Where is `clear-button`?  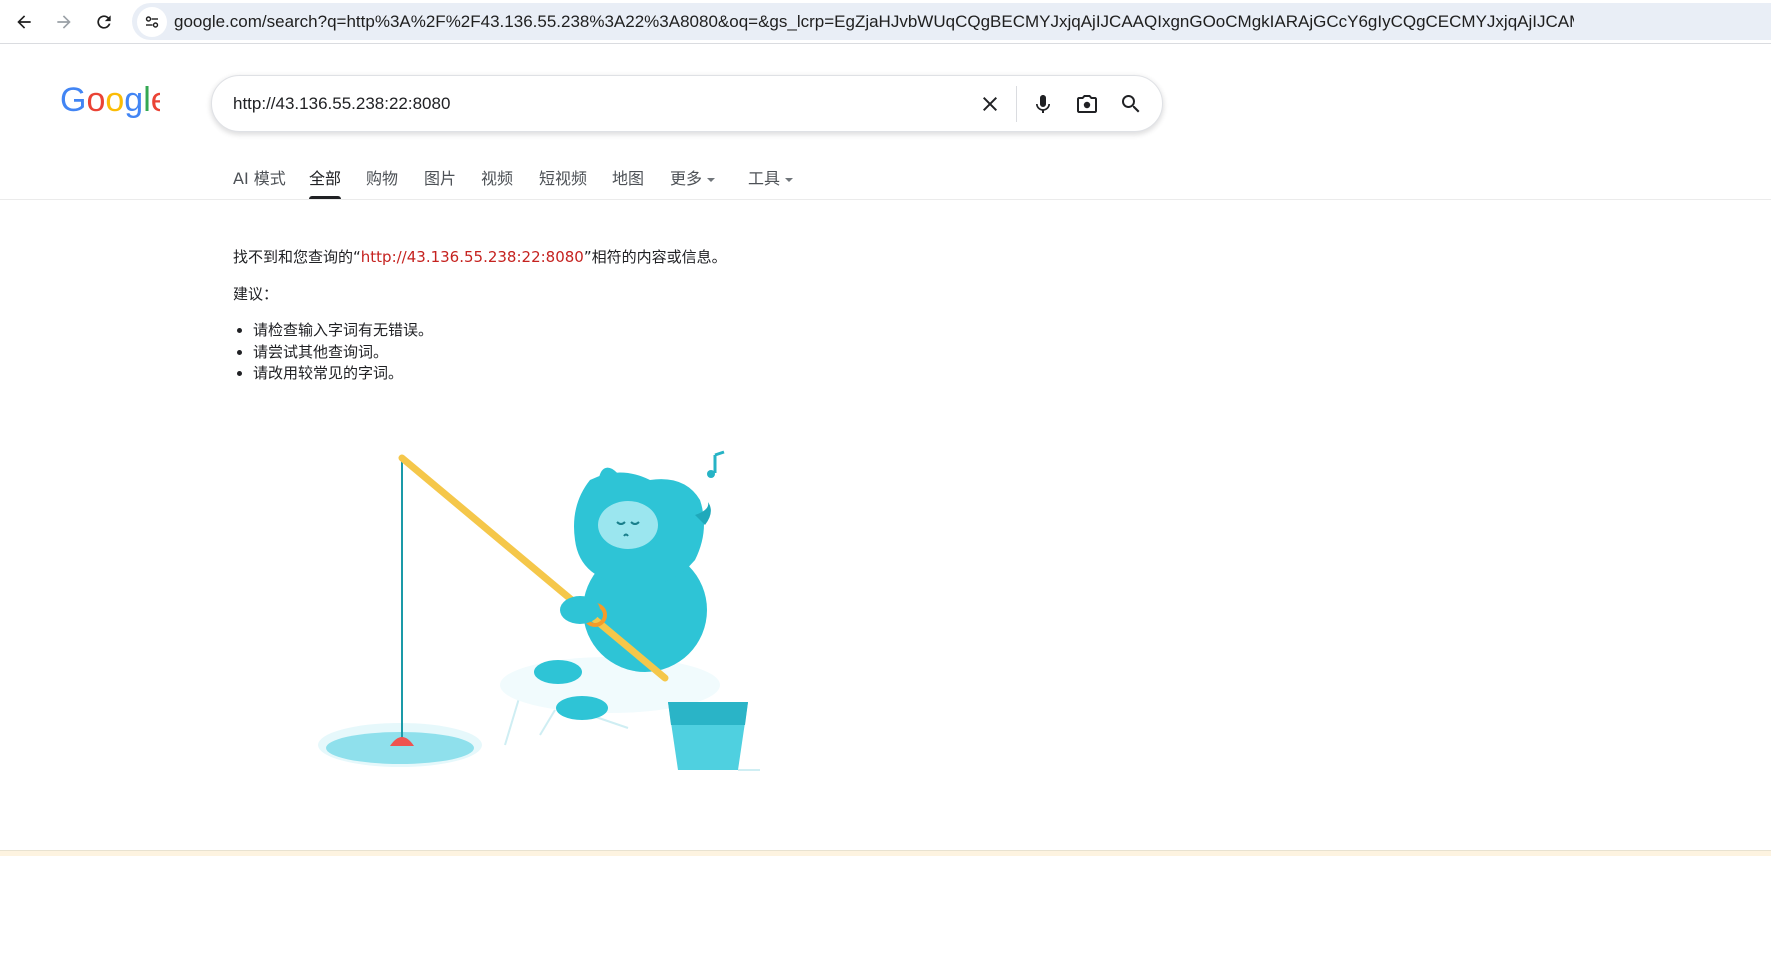 clear-button is located at coordinates (990, 104).